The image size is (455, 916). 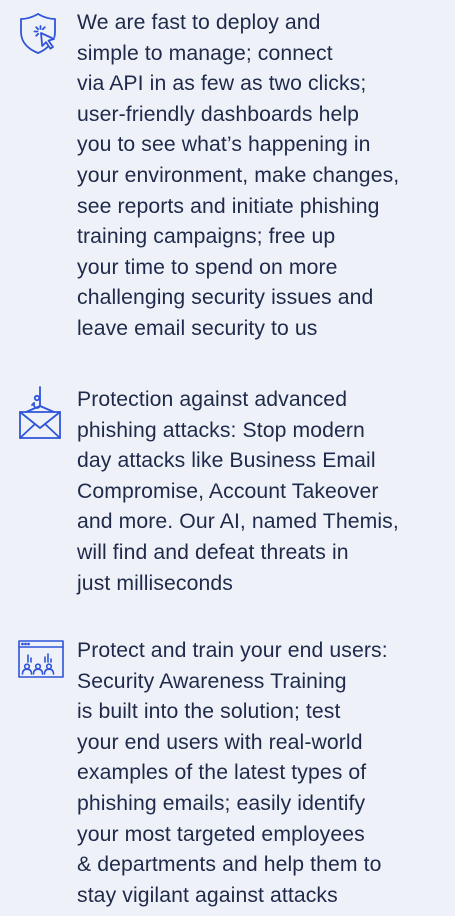 What do you see at coordinates (221, 803) in the screenshot?
I see `feature-line: phishing emails; easily identify` at bounding box center [221, 803].